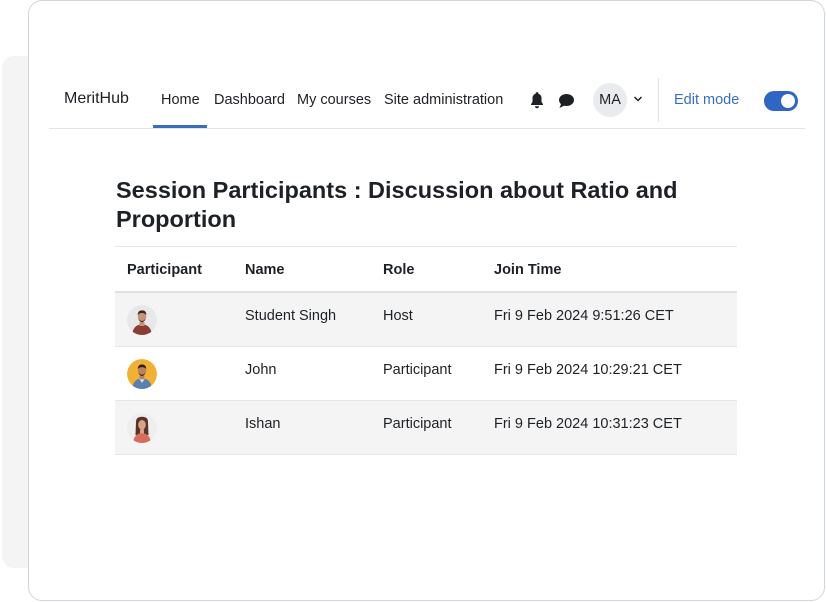 This screenshot has width=826, height=602. I want to click on edit-mode-toggle, so click(781, 101).